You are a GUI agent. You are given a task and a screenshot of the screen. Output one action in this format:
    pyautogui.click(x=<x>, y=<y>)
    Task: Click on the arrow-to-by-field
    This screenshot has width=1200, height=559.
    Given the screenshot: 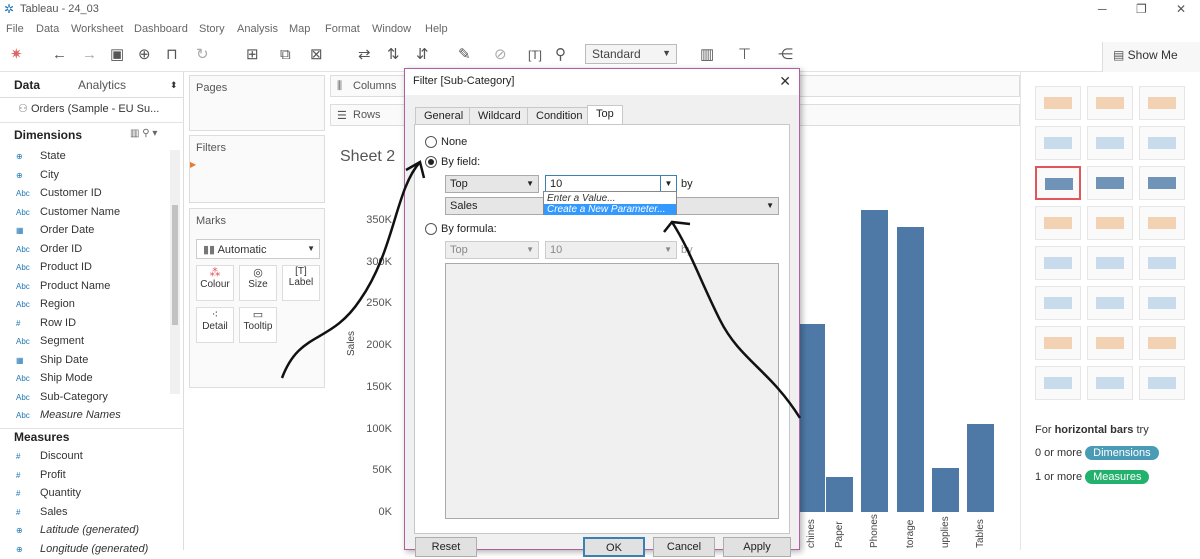 What is the action you would take?
    pyautogui.click(x=350, y=270)
    